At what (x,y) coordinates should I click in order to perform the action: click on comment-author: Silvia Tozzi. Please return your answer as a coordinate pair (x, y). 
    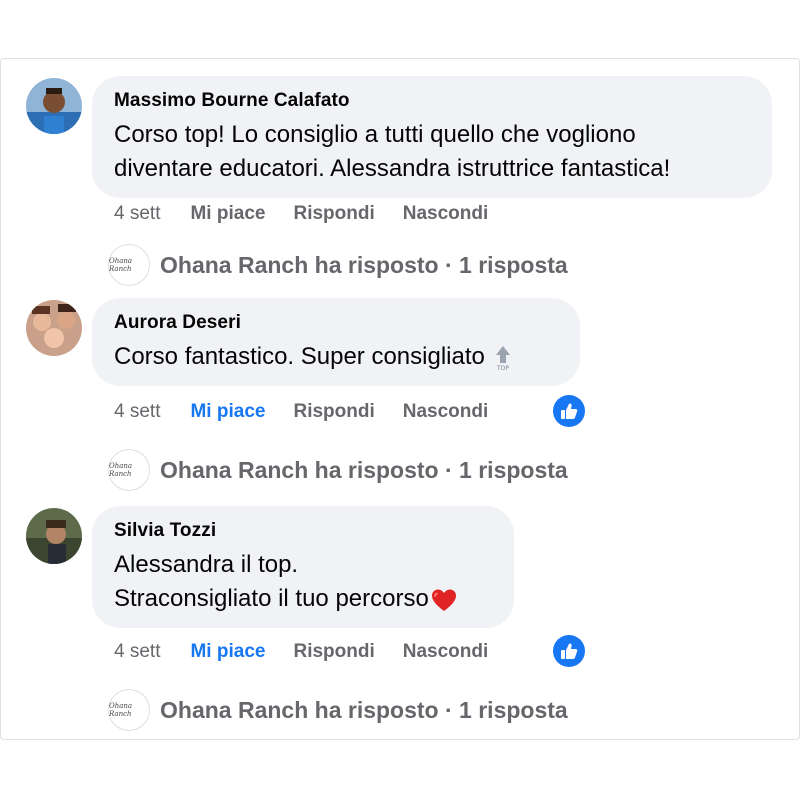
    Looking at the image, I should click on (303, 531).